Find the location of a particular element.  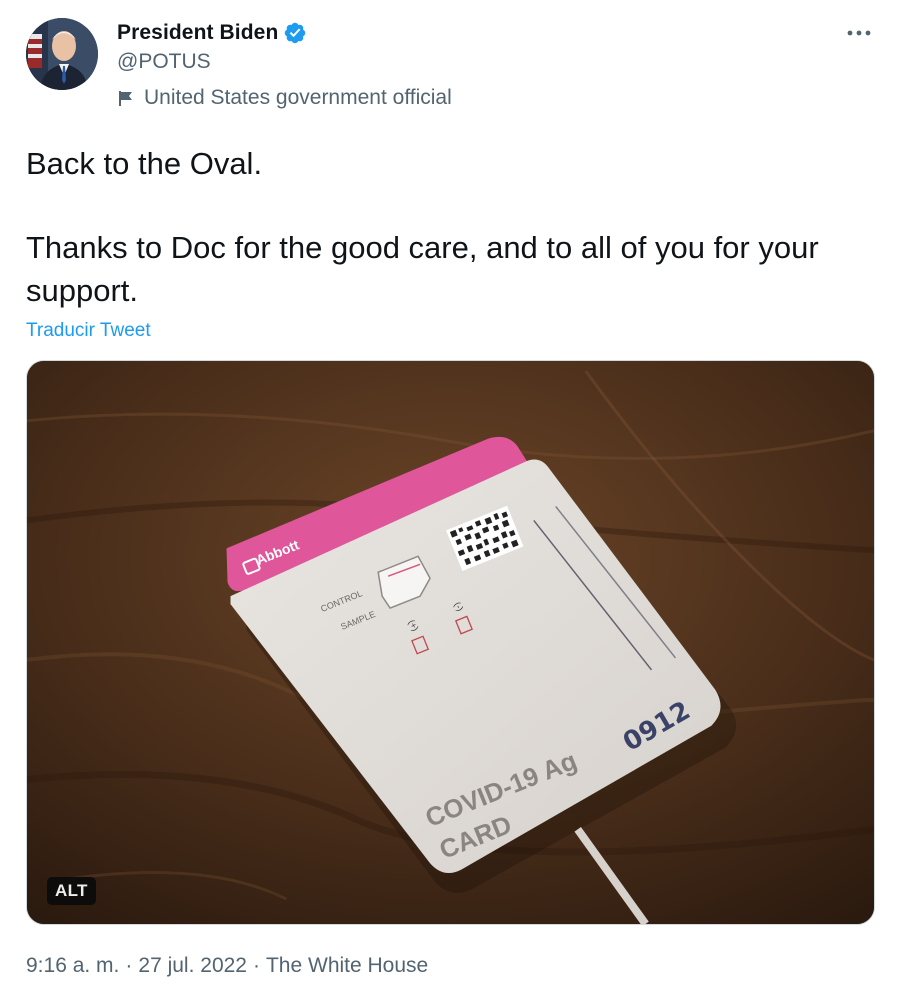

alt-text-badge: ALT is located at coordinates (71, 891).